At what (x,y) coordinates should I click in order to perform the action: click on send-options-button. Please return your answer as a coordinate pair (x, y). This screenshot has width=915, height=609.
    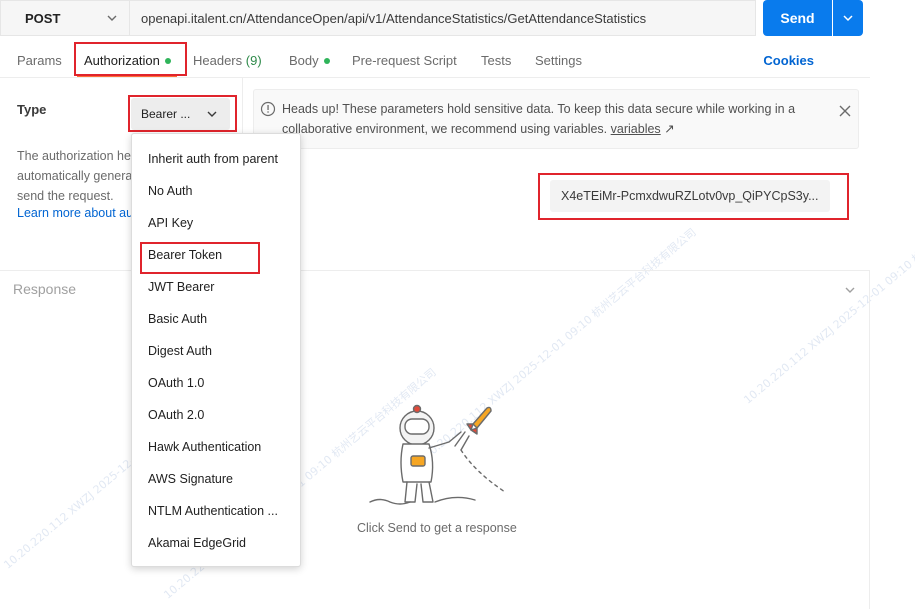
    Looking at the image, I should click on (848, 18).